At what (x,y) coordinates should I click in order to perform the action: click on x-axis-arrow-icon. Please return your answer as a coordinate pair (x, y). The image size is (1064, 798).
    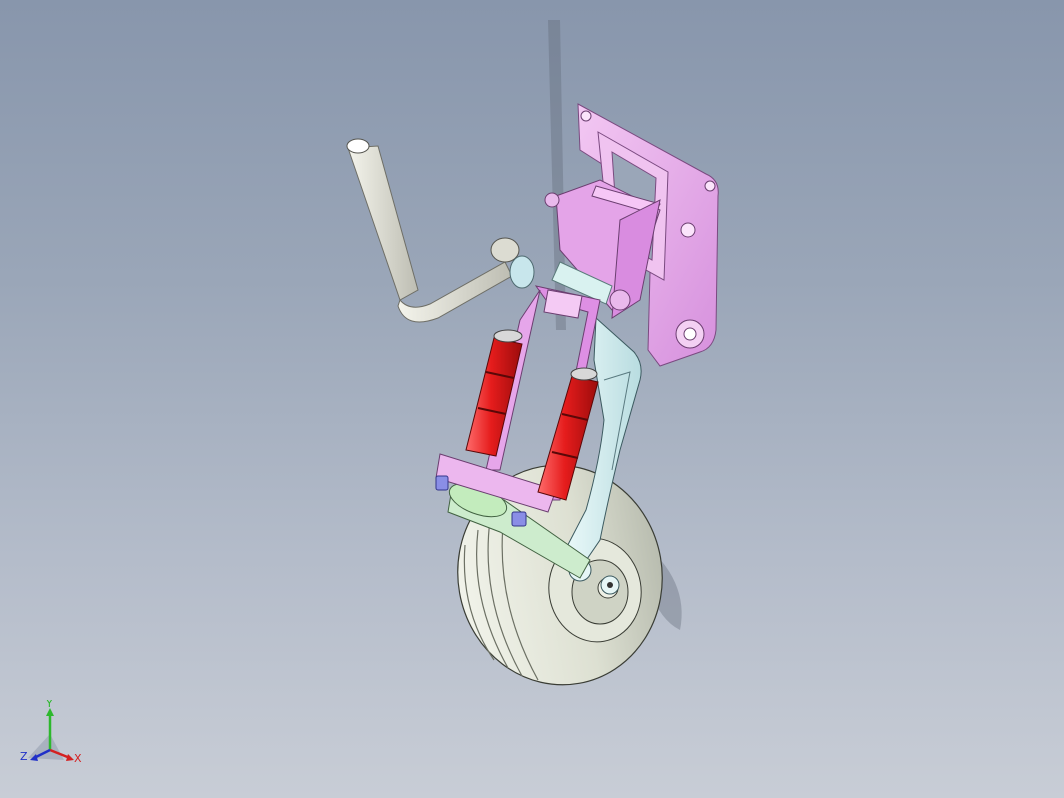
    Looking at the image, I should click on (70, 757).